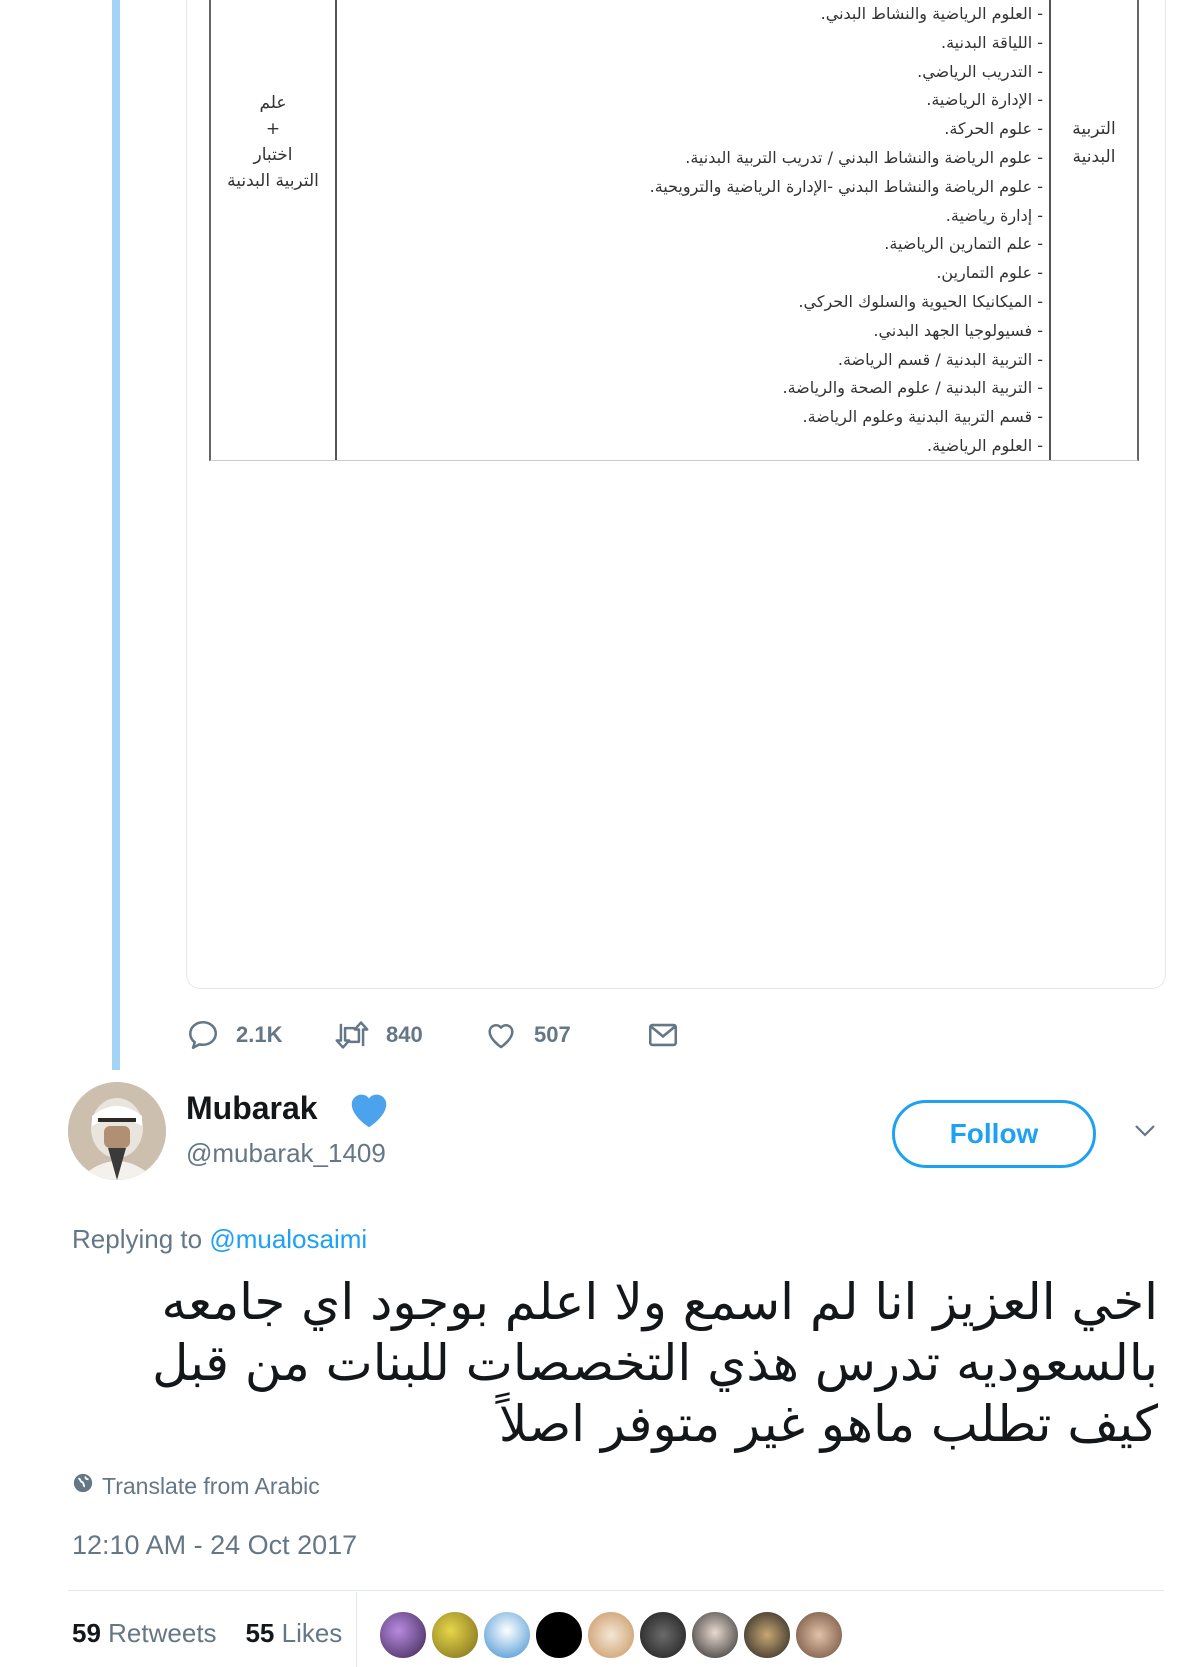 Image resolution: width=1200 pixels, height=1667 pixels. What do you see at coordinates (352, 1035) in the screenshot?
I see `retweet-icon` at bounding box center [352, 1035].